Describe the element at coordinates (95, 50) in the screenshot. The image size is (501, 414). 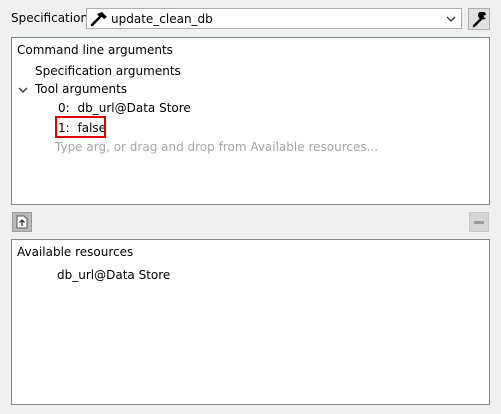
I see `command-line-arguments-title: Command line arguments` at that location.